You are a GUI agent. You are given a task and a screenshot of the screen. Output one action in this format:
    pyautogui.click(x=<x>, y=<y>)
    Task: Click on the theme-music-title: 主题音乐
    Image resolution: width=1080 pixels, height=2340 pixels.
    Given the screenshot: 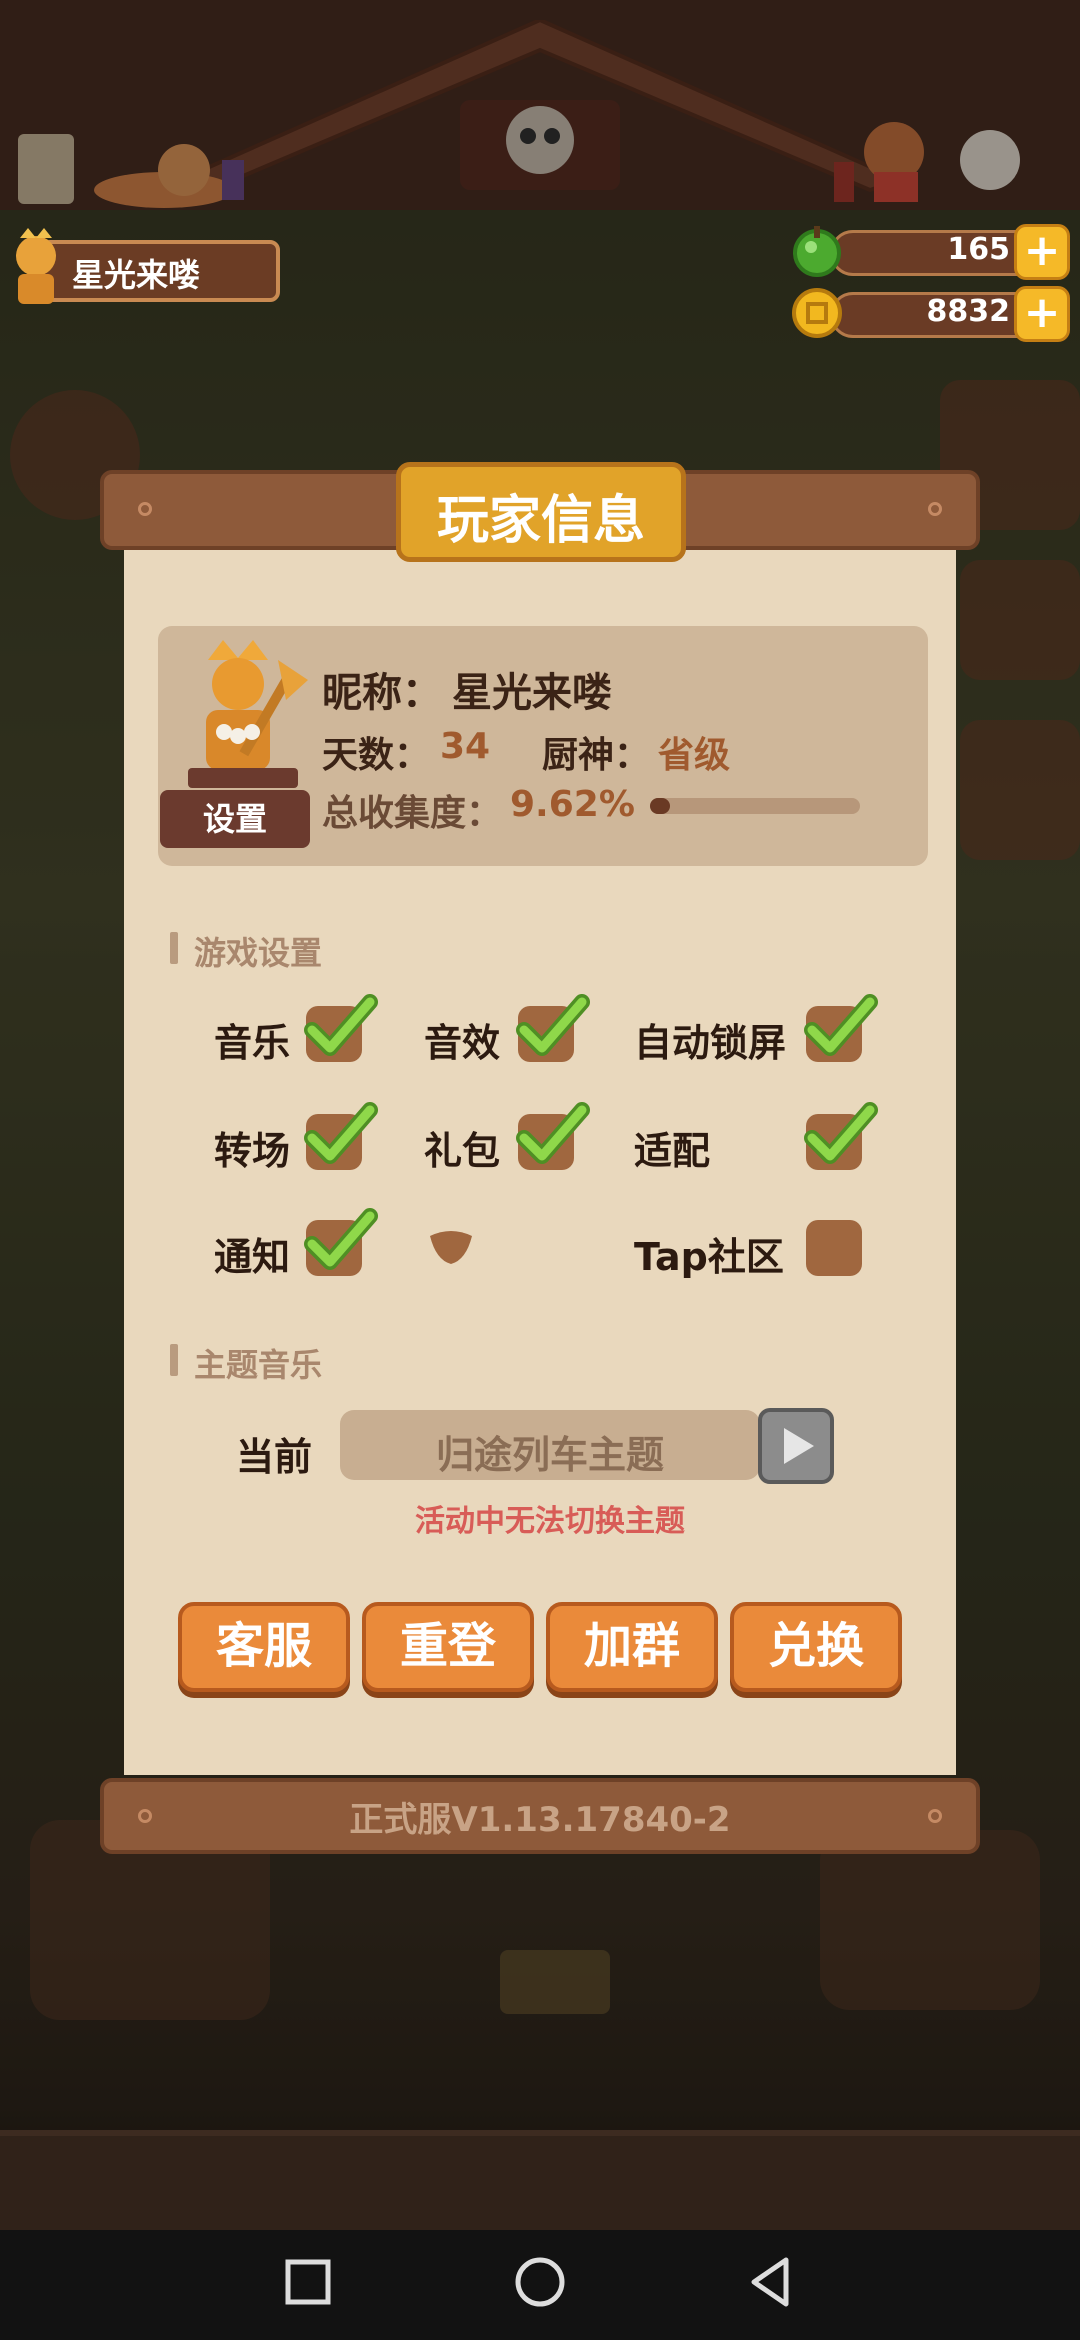 What is the action you would take?
    pyautogui.click(x=258, y=1365)
    